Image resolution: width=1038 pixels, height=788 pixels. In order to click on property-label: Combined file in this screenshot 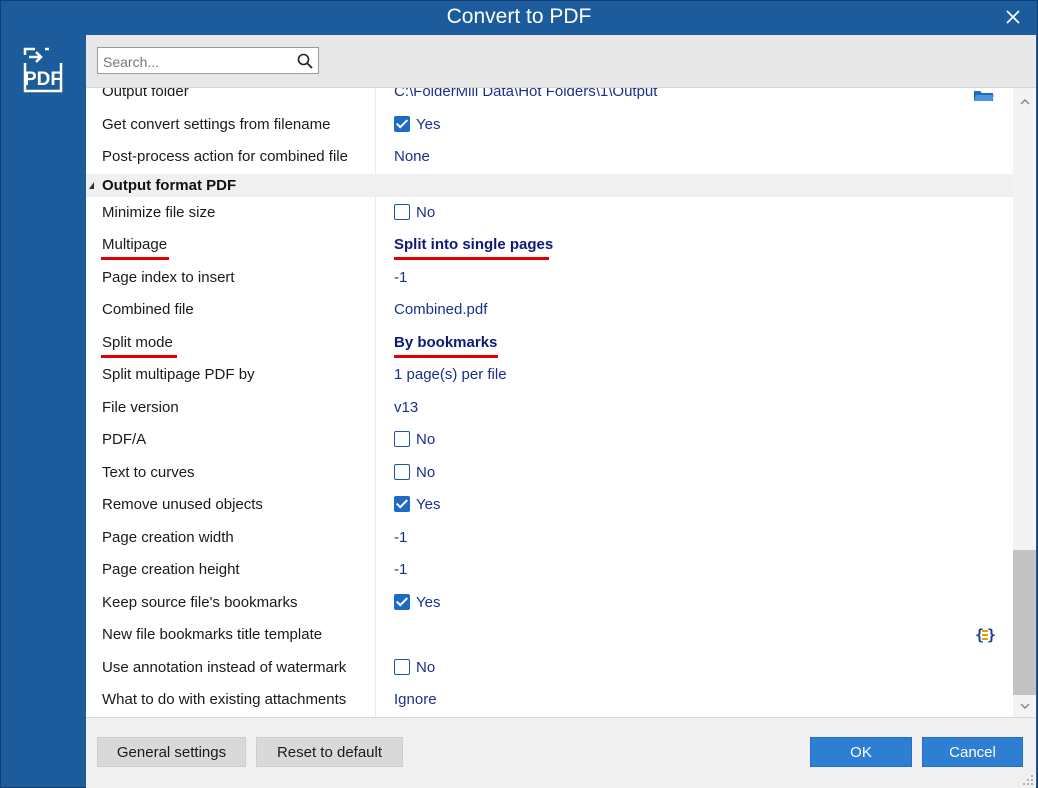, I will do `click(148, 309)`.